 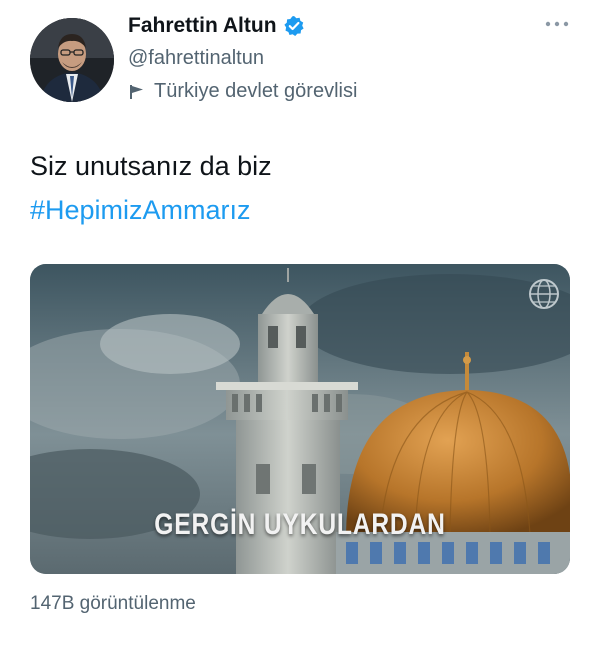 I want to click on account-label-text: Türkiye devlet görevlisi, so click(x=256, y=91).